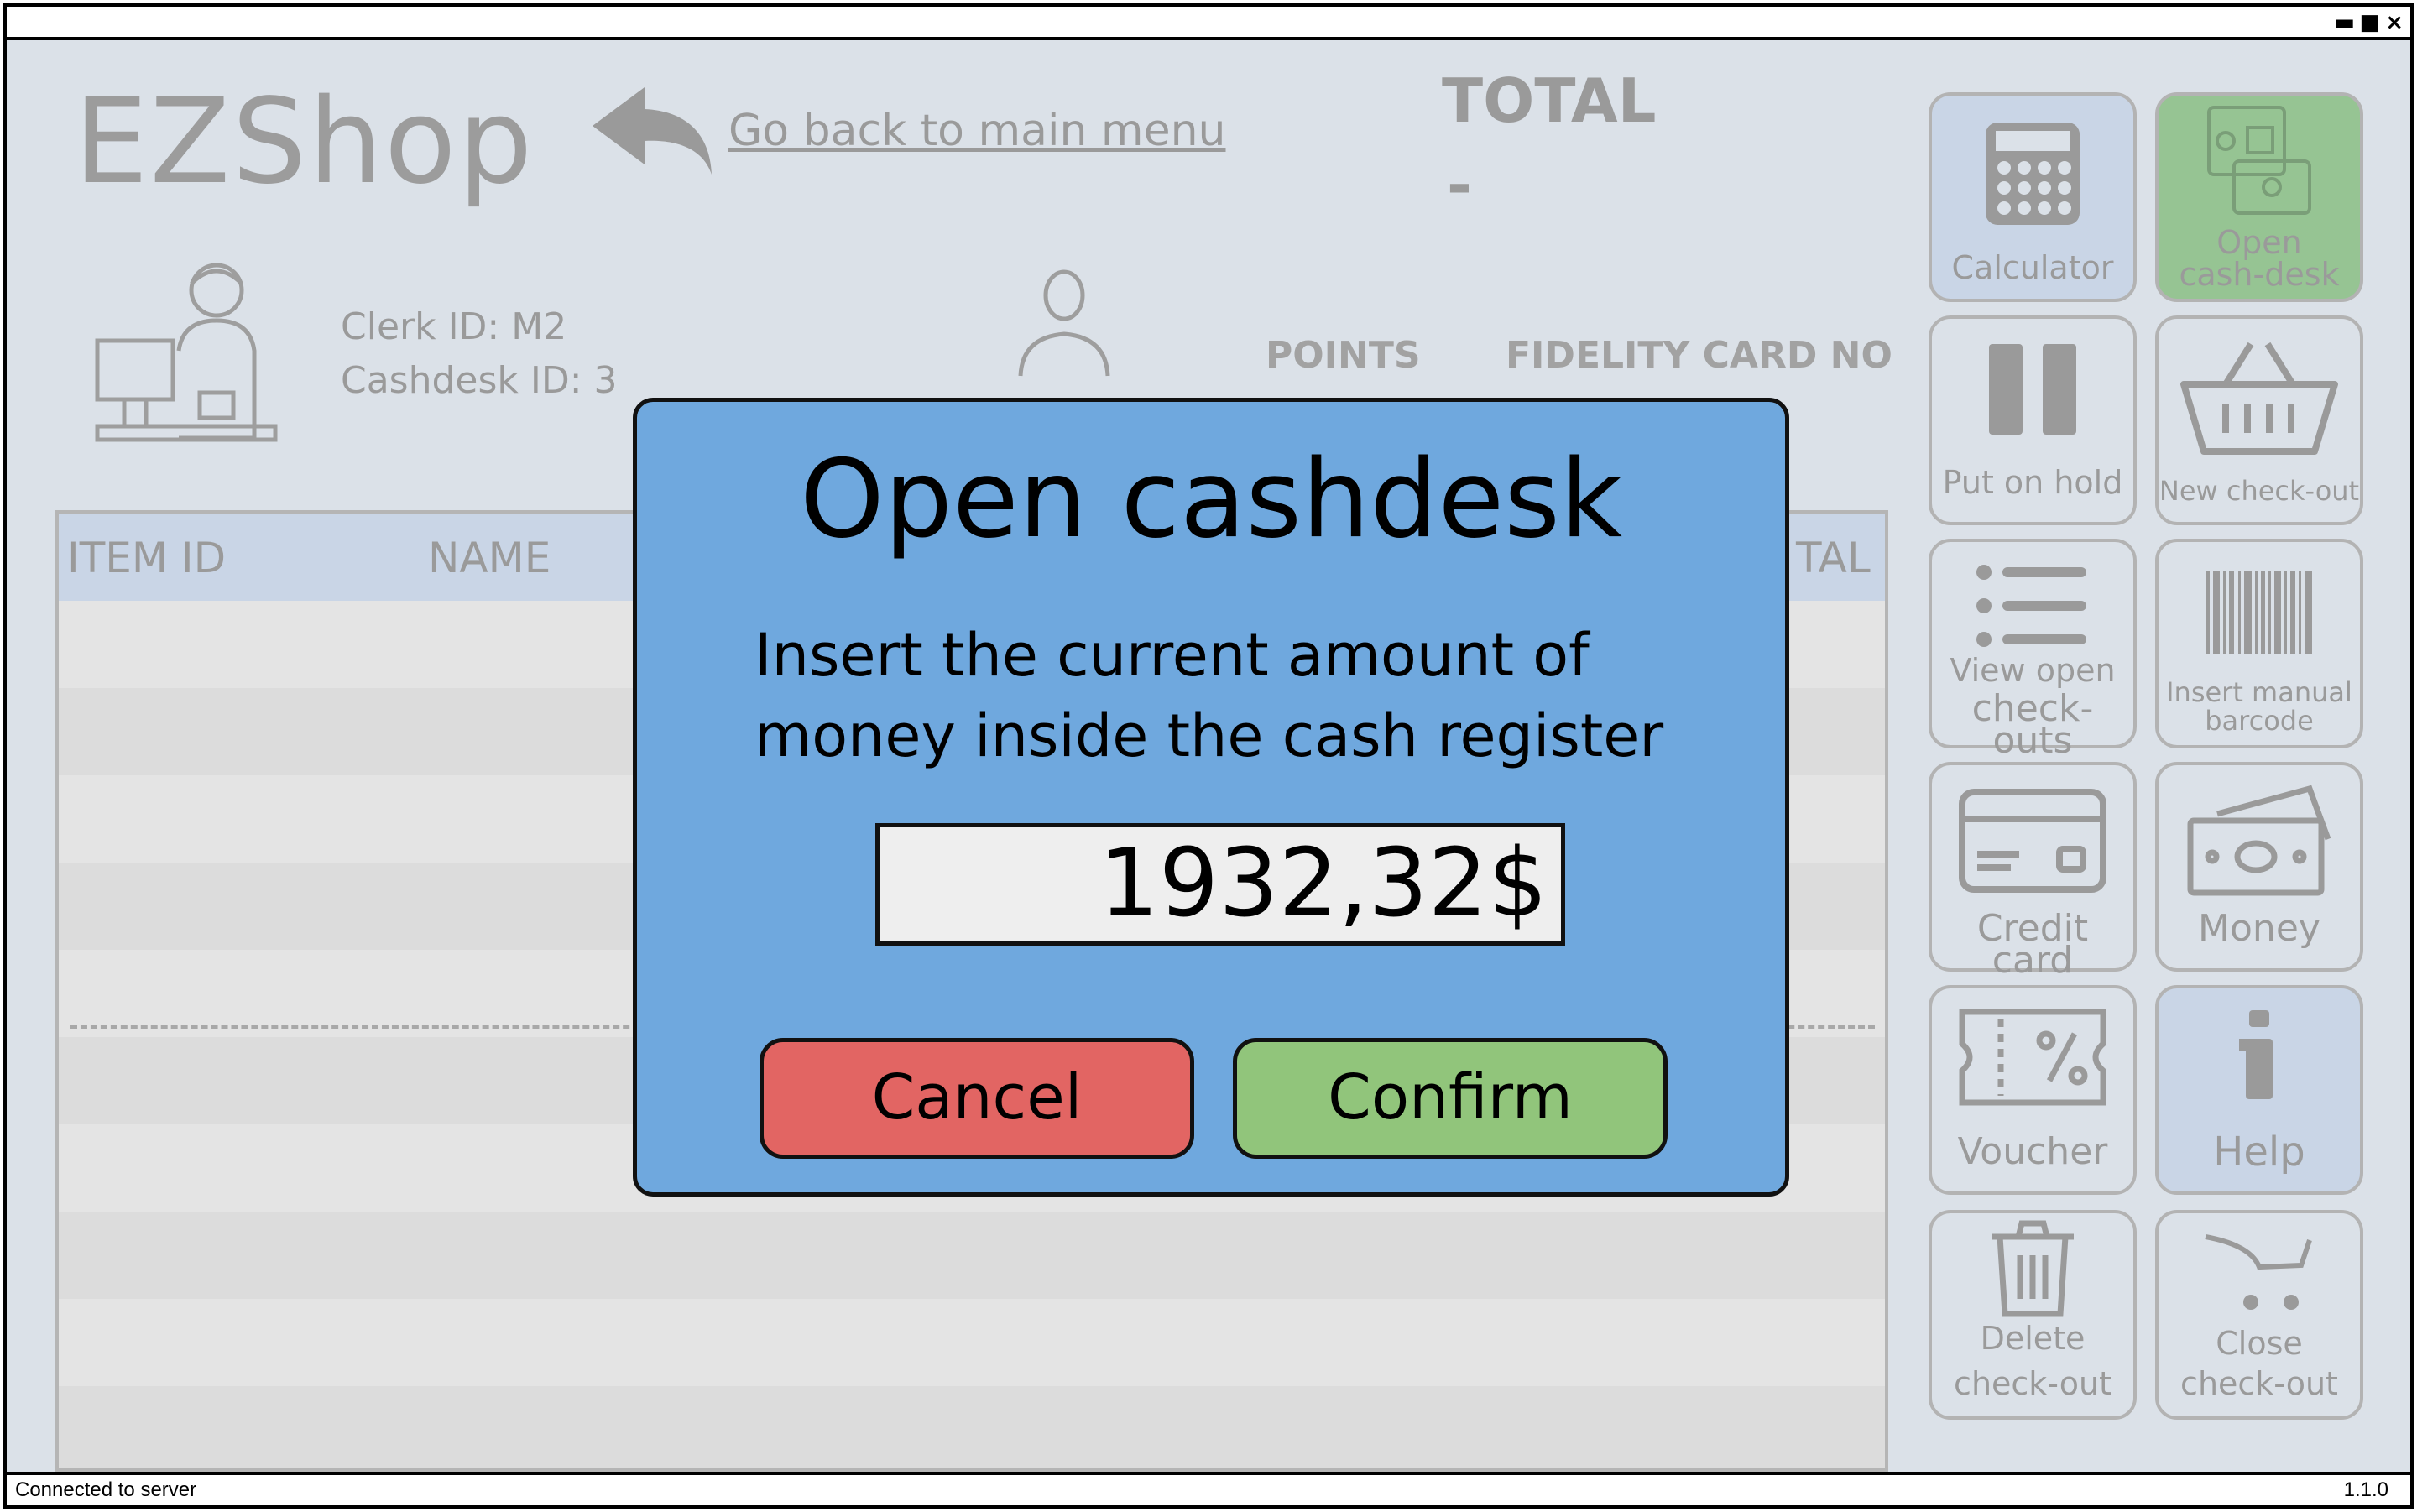  What do you see at coordinates (1459, 184) in the screenshot?
I see `total-value: -` at bounding box center [1459, 184].